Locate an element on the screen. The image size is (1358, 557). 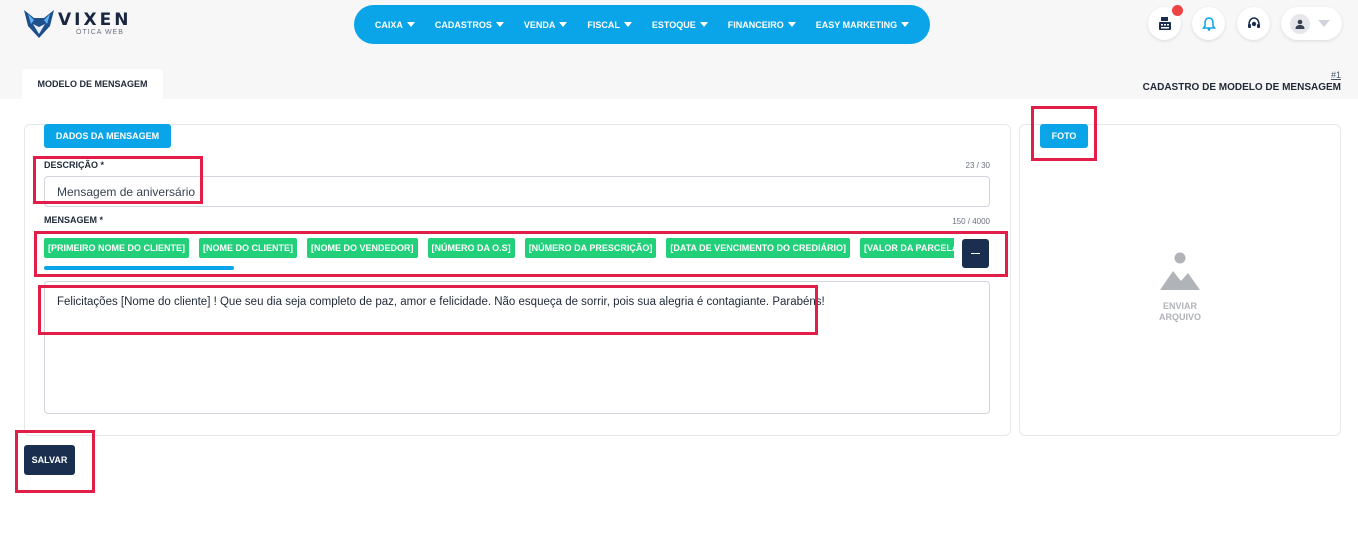
upload-area: ENVIAR ARQUIVO is located at coordinates (1180, 286).